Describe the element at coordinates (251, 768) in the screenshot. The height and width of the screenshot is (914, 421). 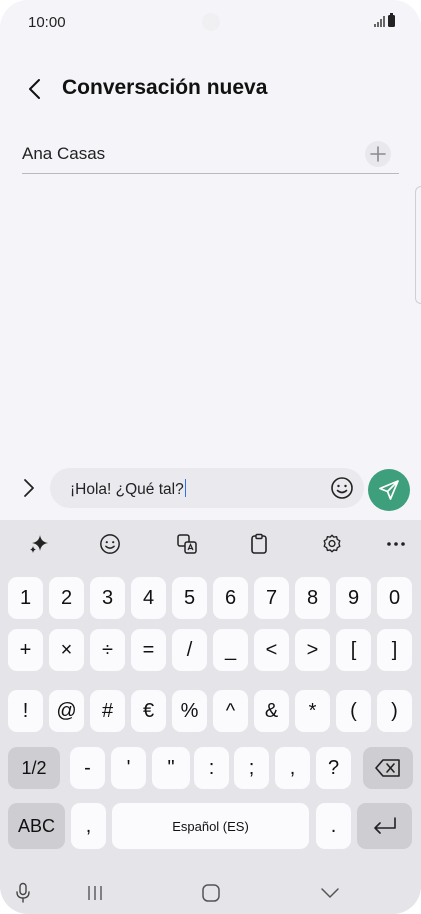
I see `key: ;` at that location.